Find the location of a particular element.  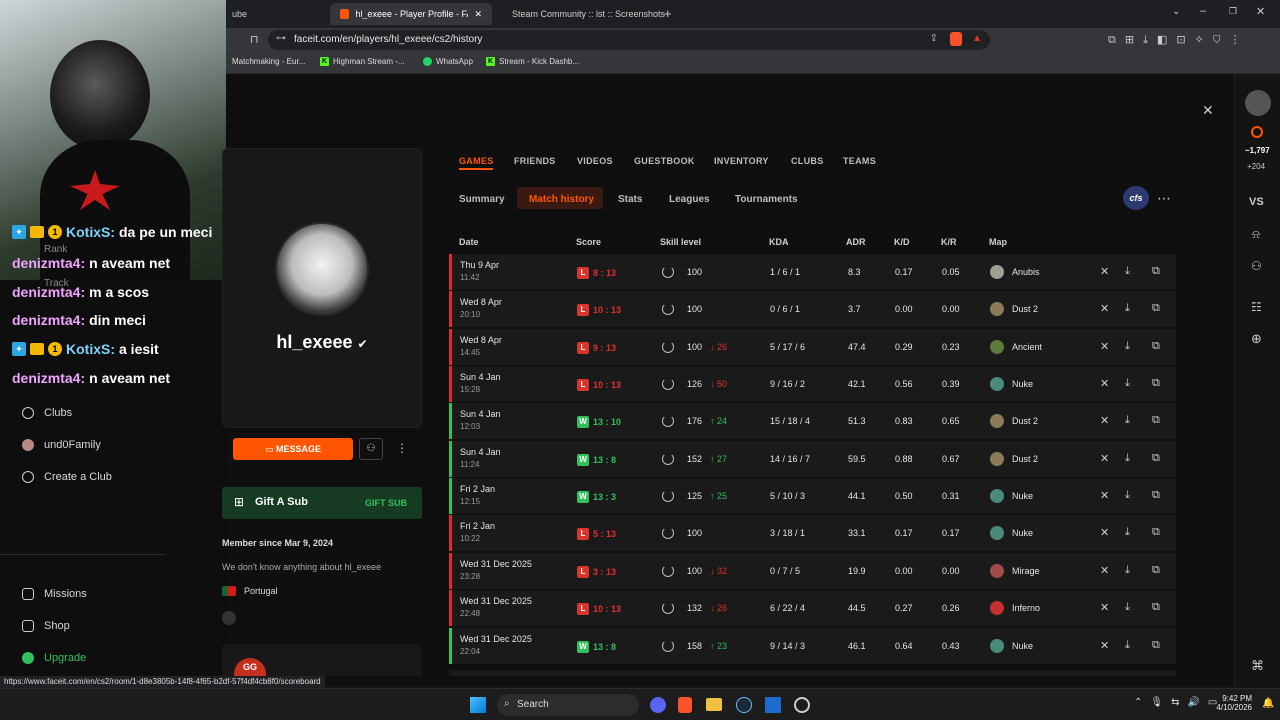

sidebar-item-clubs: Clubs is located at coordinates (47, 413).